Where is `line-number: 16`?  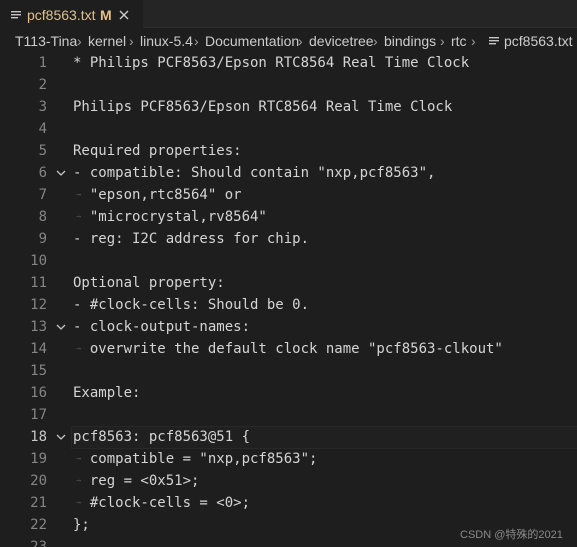
line-number: 16 is located at coordinates (38, 393).